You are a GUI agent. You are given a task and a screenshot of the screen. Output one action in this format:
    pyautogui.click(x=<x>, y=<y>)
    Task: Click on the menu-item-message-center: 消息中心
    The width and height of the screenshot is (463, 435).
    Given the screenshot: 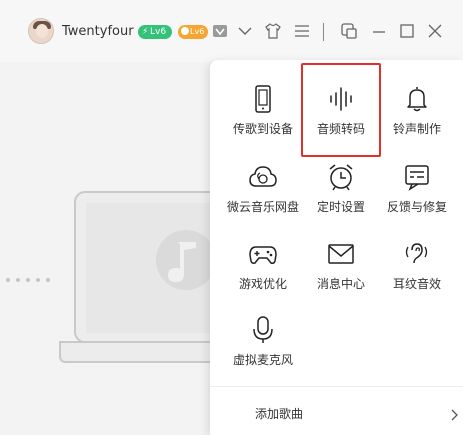 What is the action you would take?
    pyautogui.click(x=341, y=268)
    